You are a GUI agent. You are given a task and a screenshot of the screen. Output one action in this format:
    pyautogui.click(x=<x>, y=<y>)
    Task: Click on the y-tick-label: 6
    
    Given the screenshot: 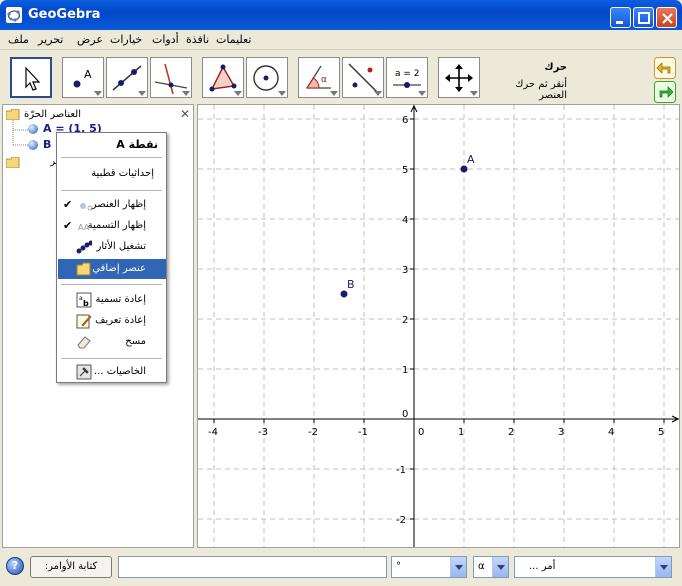 What is the action you would take?
    pyautogui.click(x=405, y=120)
    